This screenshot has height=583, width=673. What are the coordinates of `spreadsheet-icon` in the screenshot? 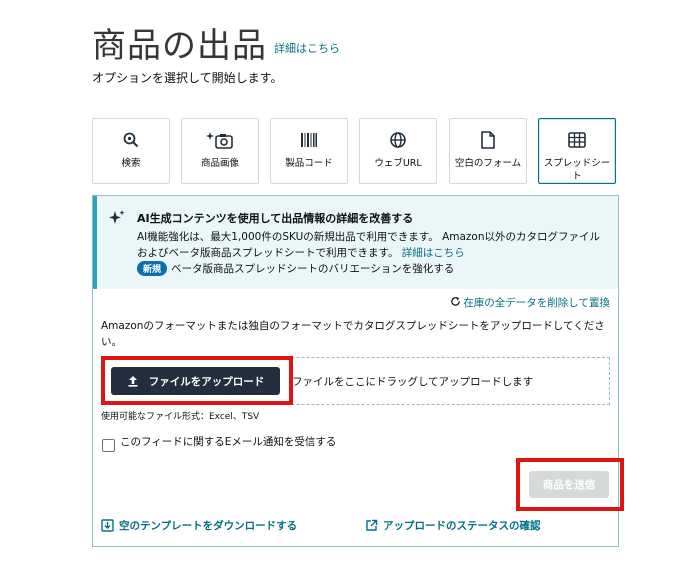 It's located at (577, 140).